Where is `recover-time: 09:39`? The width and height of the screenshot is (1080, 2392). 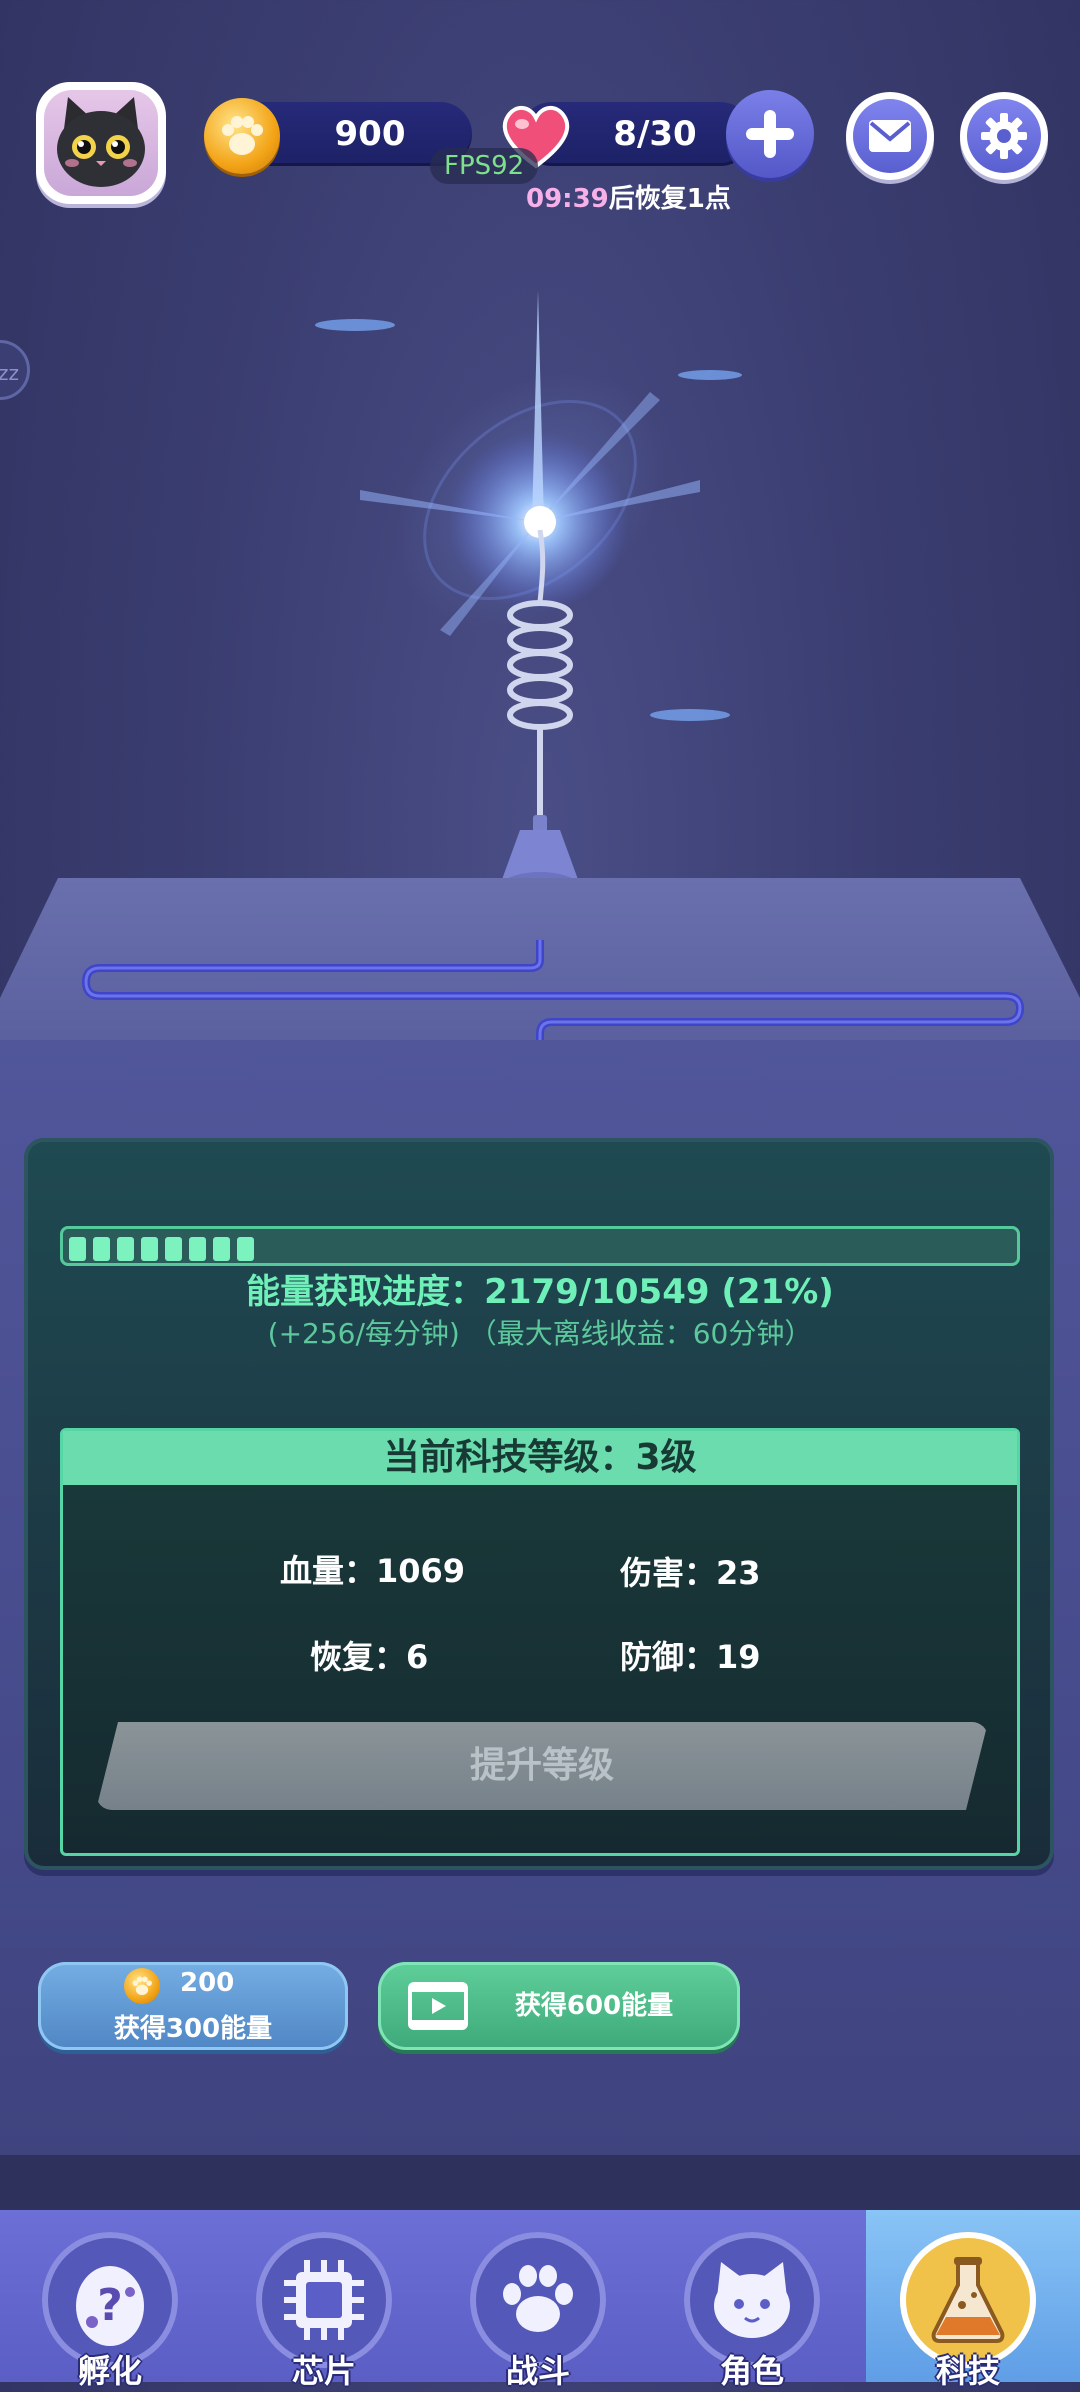 recover-time: 09:39 is located at coordinates (567, 199).